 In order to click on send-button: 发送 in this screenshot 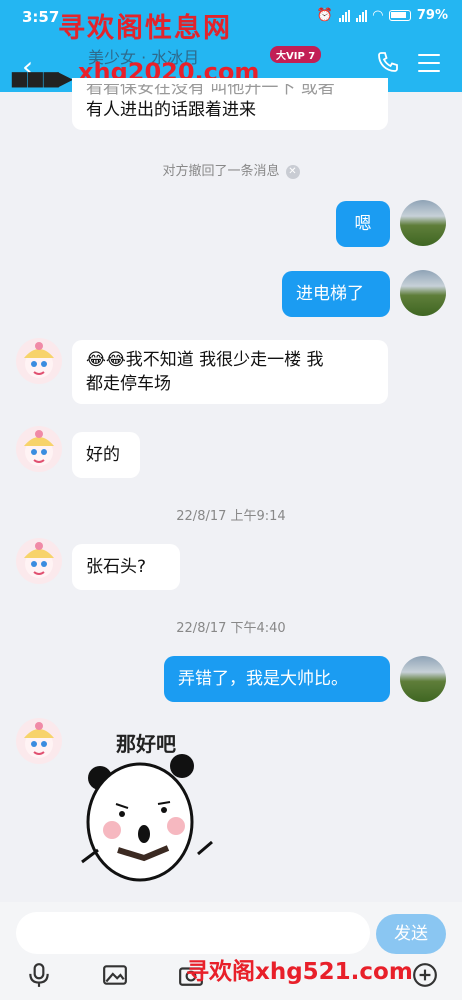, I will do `click(411, 934)`.